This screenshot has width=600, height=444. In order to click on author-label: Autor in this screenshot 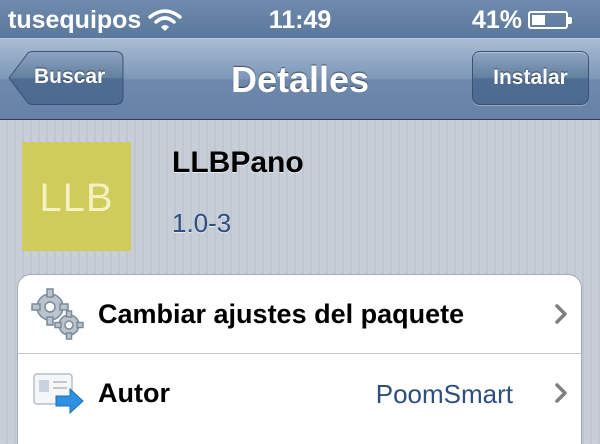, I will do `click(134, 393)`.